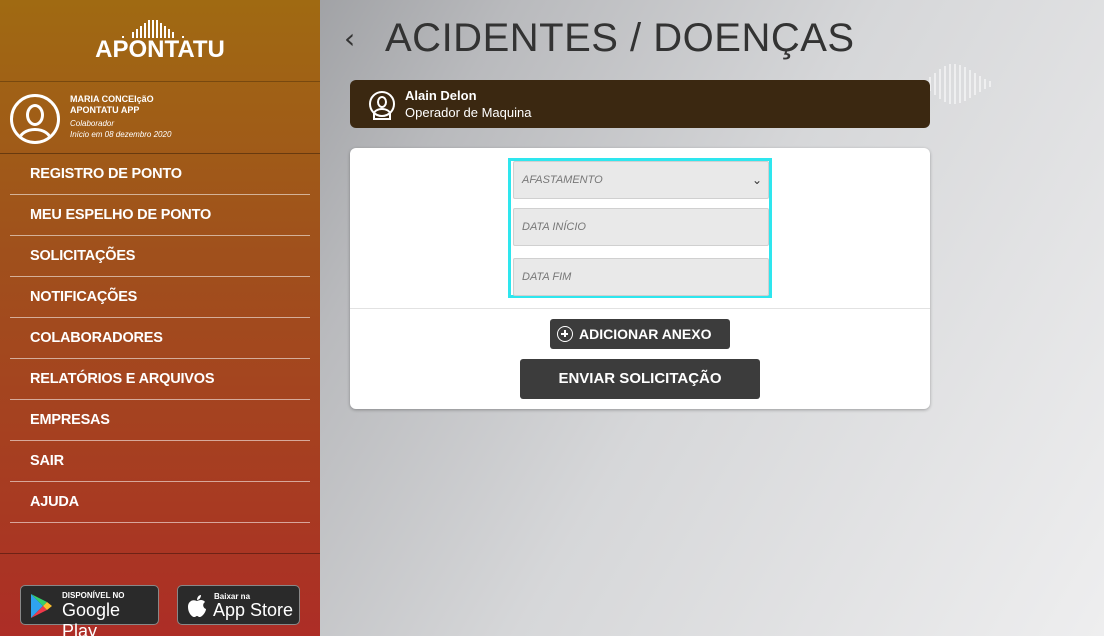 Image resolution: width=1104 pixels, height=636 pixels. Describe the element at coordinates (640, 379) in the screenshot. I see `submit-request-button: ENVIAR SOLICITAÇÃO` at that location.